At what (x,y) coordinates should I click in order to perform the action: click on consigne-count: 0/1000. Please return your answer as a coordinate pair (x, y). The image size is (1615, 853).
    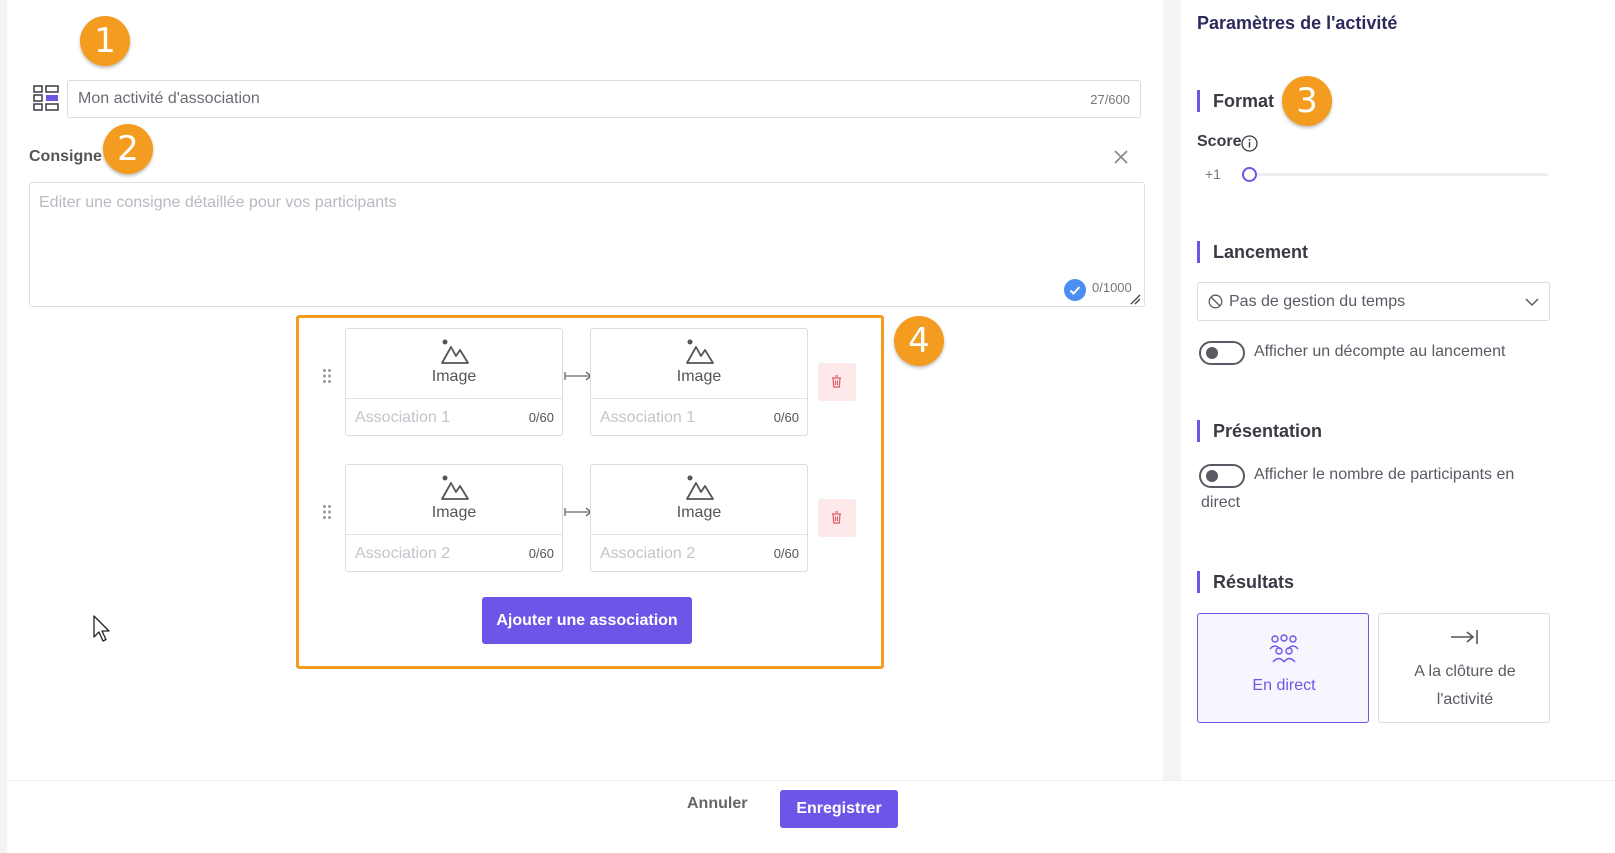
    Looking at the image, I should click on (1112, 287).